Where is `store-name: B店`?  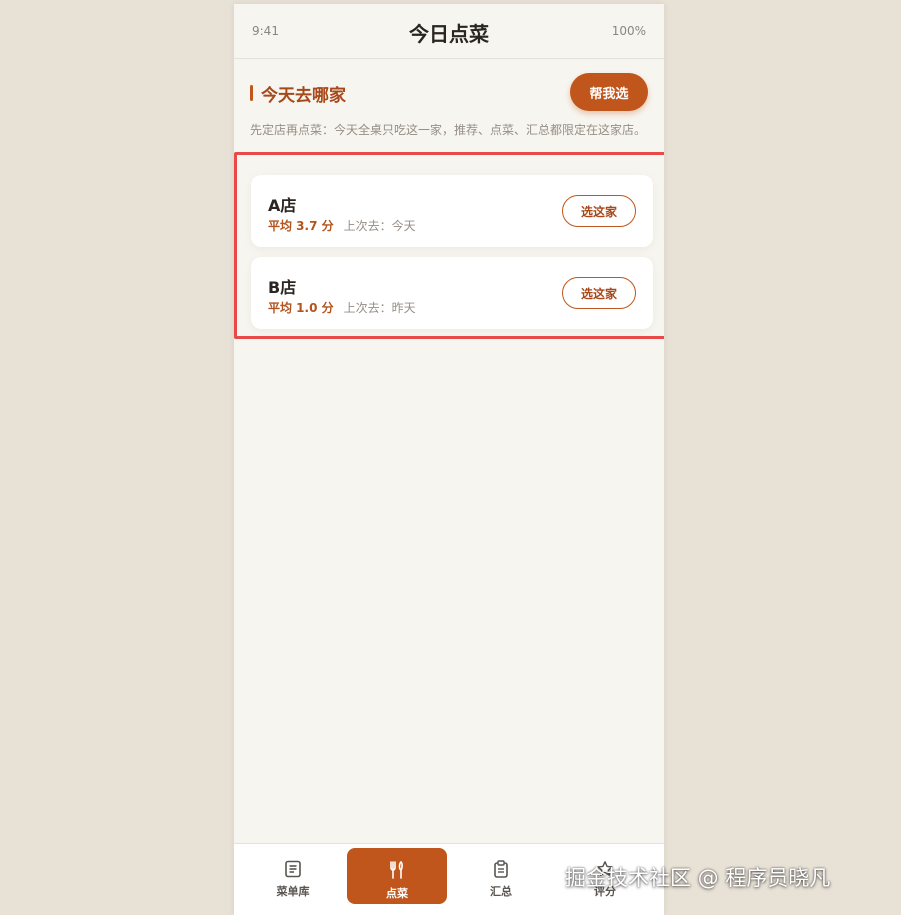
store-name: B店 is located at coordinates (282, 287).